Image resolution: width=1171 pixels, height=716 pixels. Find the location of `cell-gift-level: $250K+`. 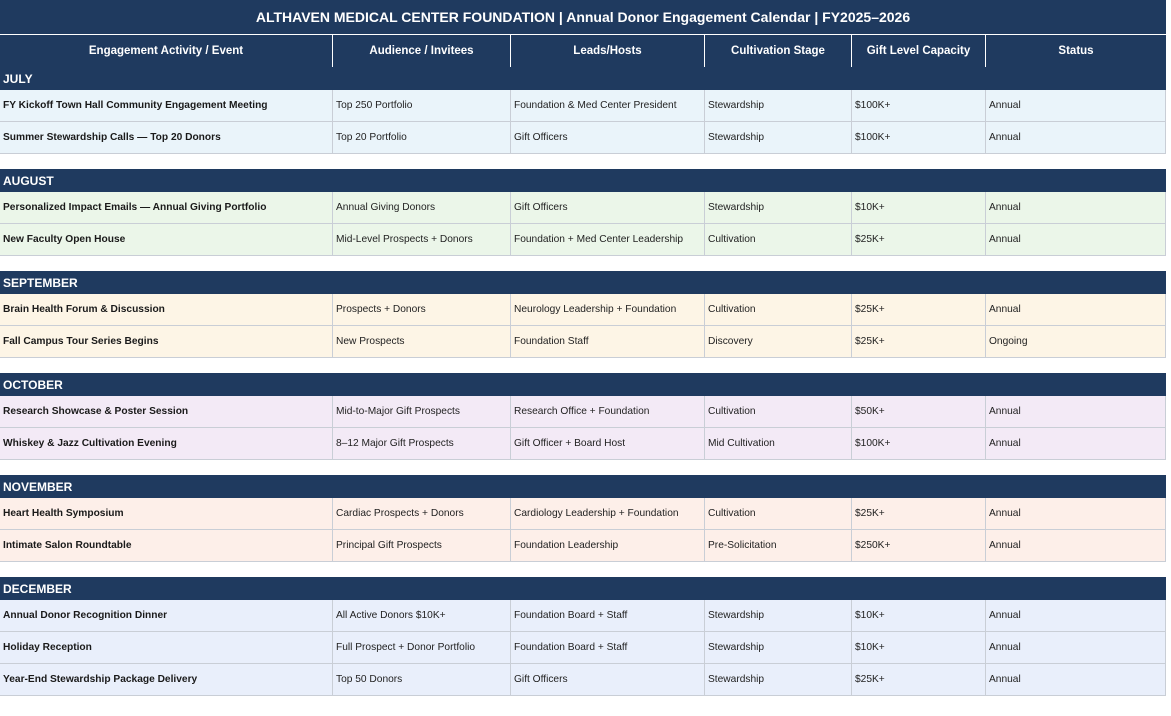

cell-gift-level: $250K+ is located at coordinates (919, 545).